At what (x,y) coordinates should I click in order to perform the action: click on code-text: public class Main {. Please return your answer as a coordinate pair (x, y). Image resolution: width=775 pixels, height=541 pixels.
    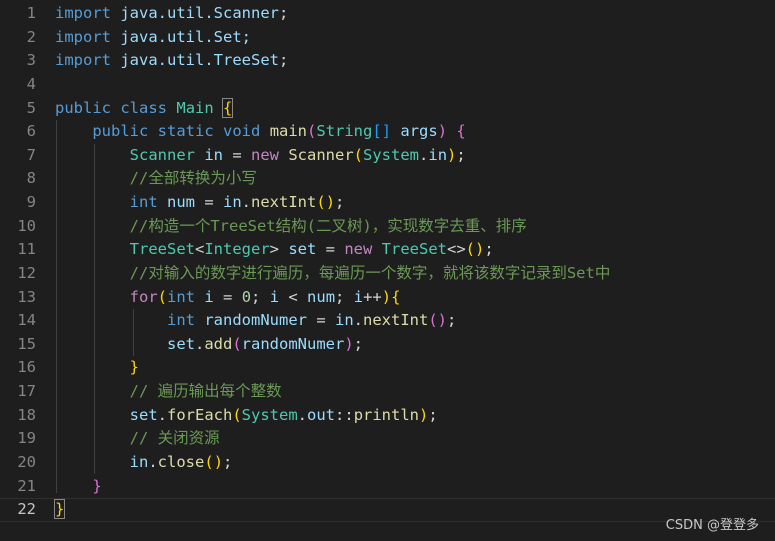
    Looking at the image, I should click on (144, 109).